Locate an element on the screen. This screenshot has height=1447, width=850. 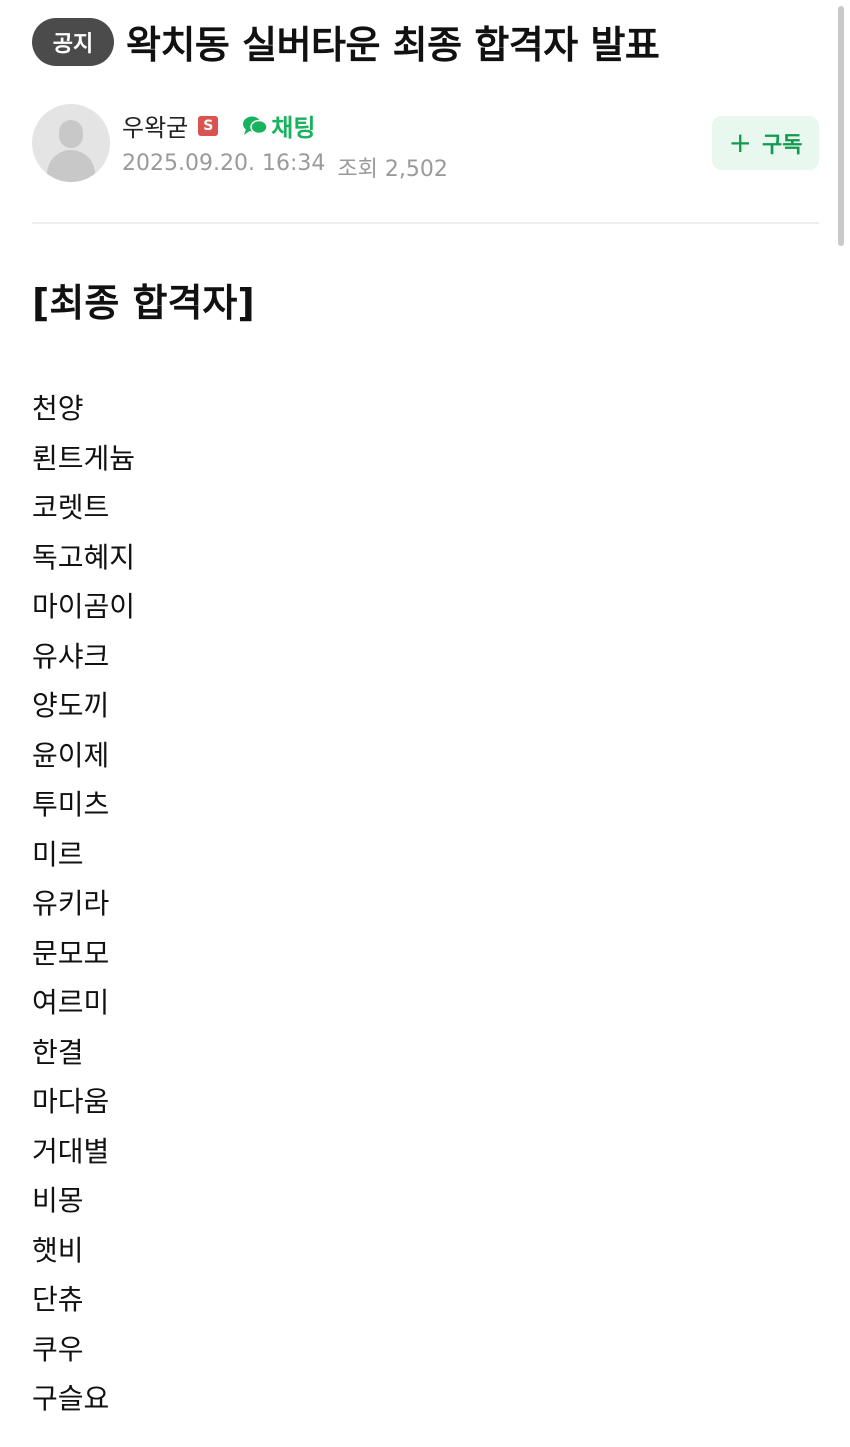
notice-badge: 공지 is located at coordinates (73, 41).